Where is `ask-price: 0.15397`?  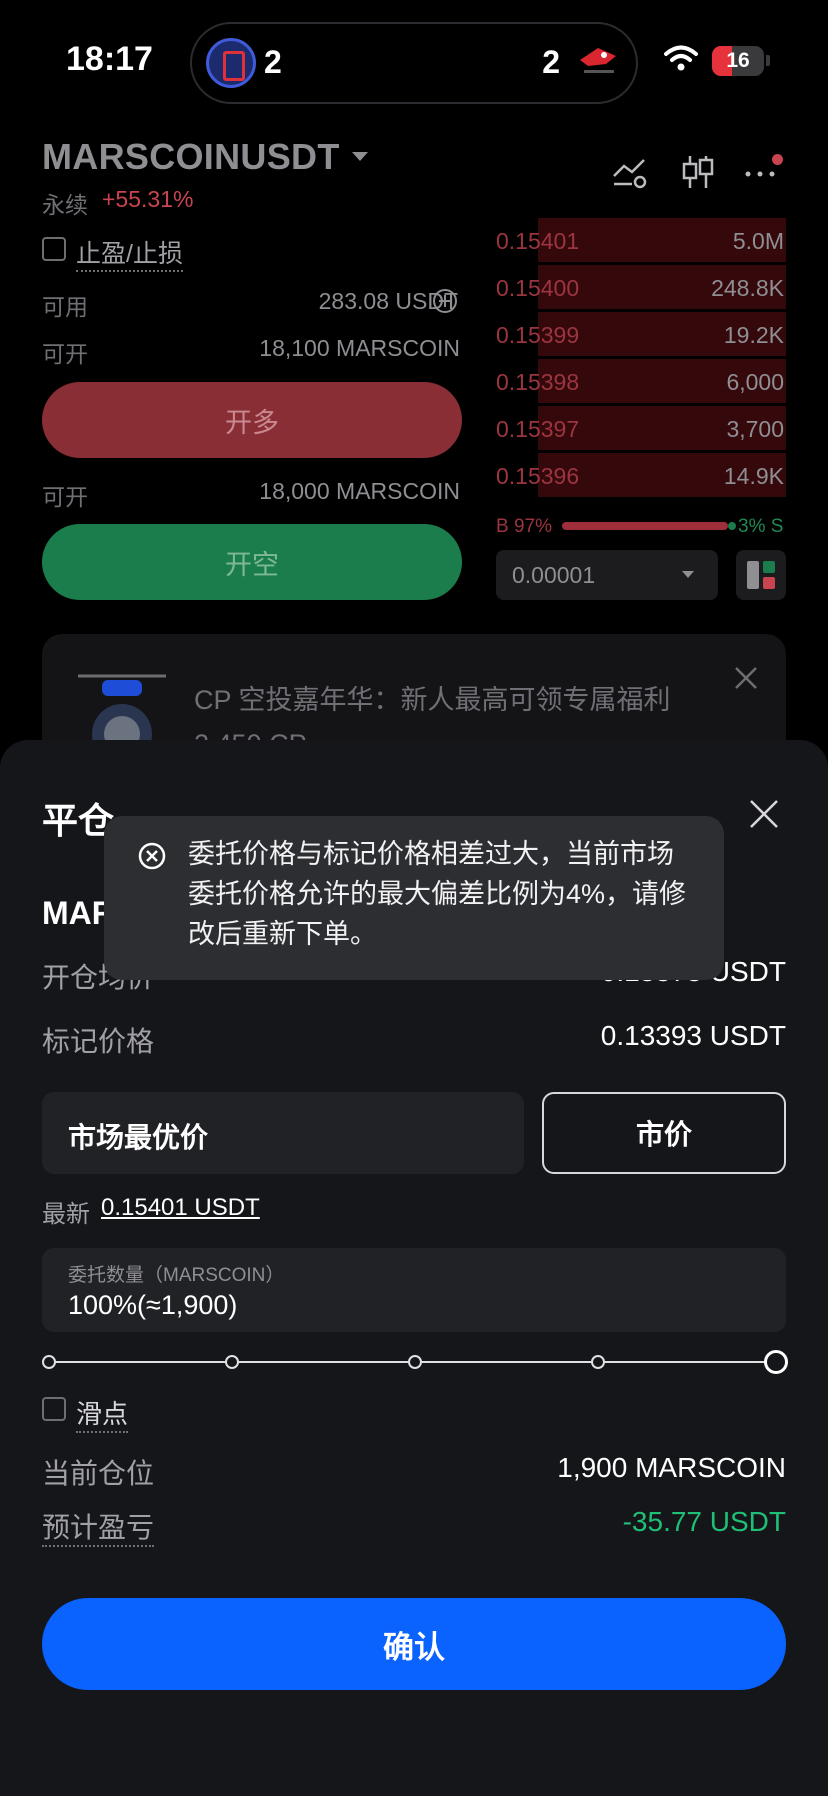
ask-price: 0.15397 is located at coordinates (538, 429).